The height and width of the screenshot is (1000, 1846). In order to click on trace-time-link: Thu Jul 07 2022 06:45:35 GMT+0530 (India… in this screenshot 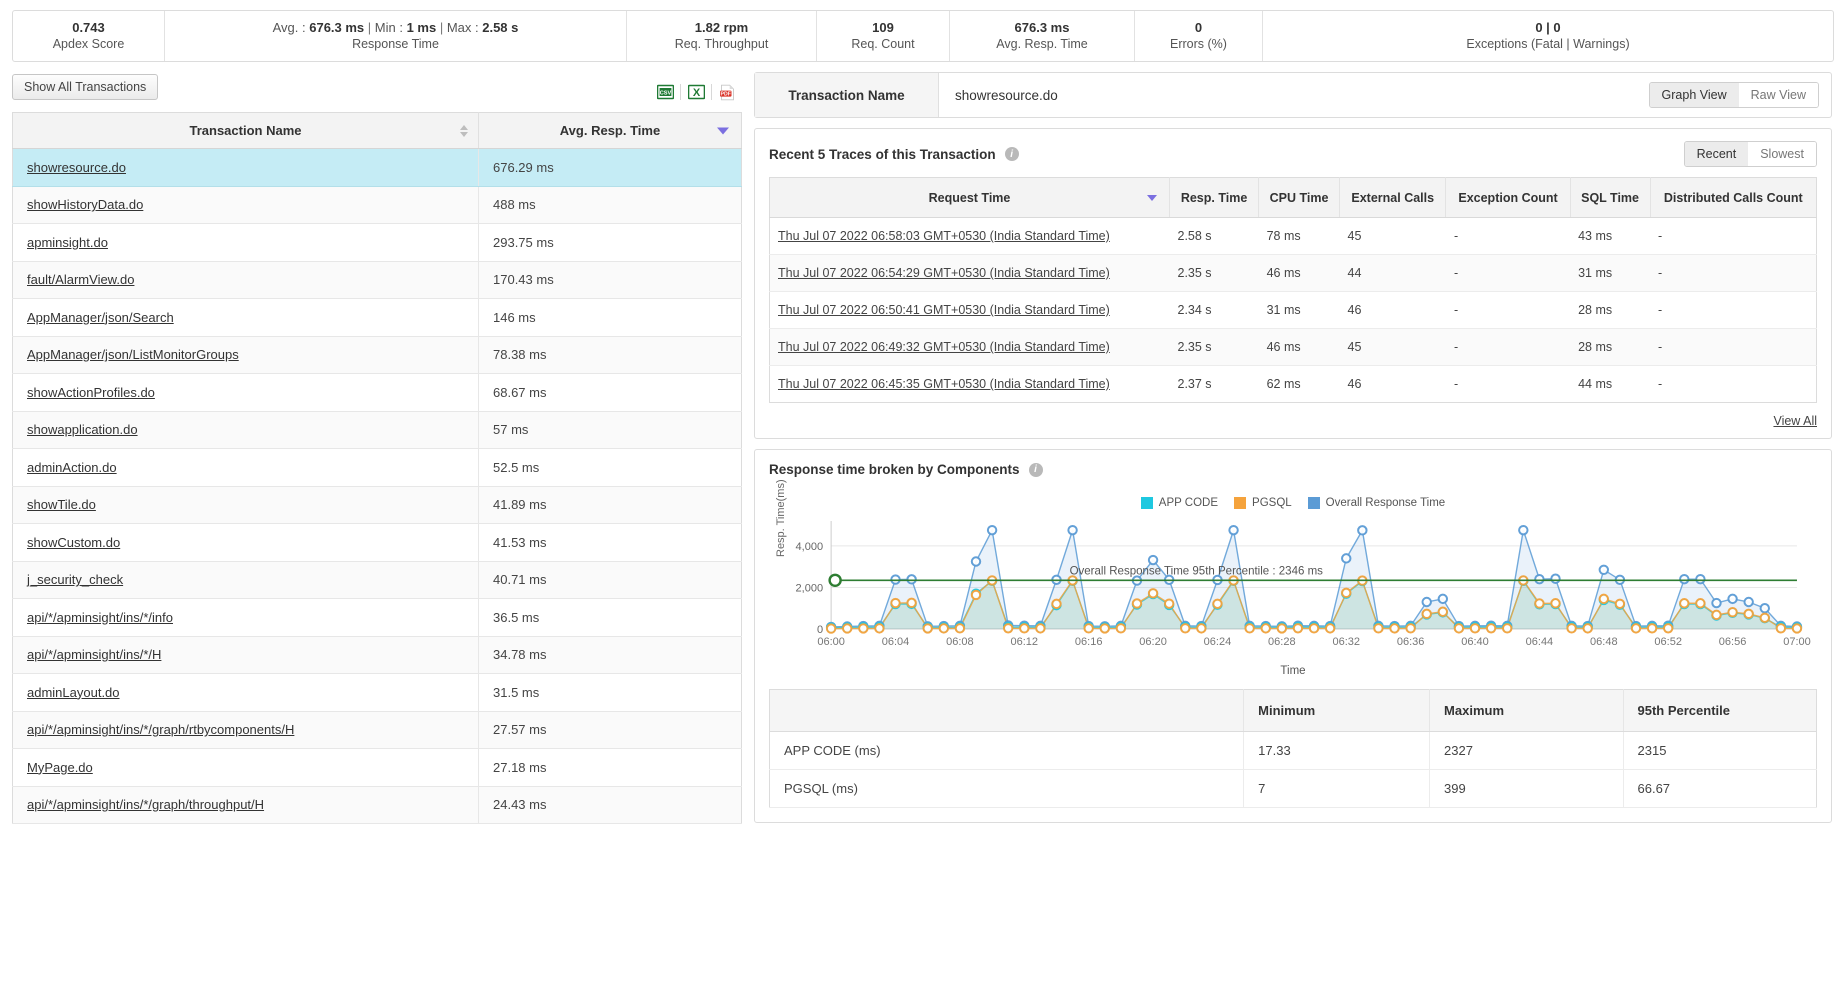, I will do `click(944, 384)`.